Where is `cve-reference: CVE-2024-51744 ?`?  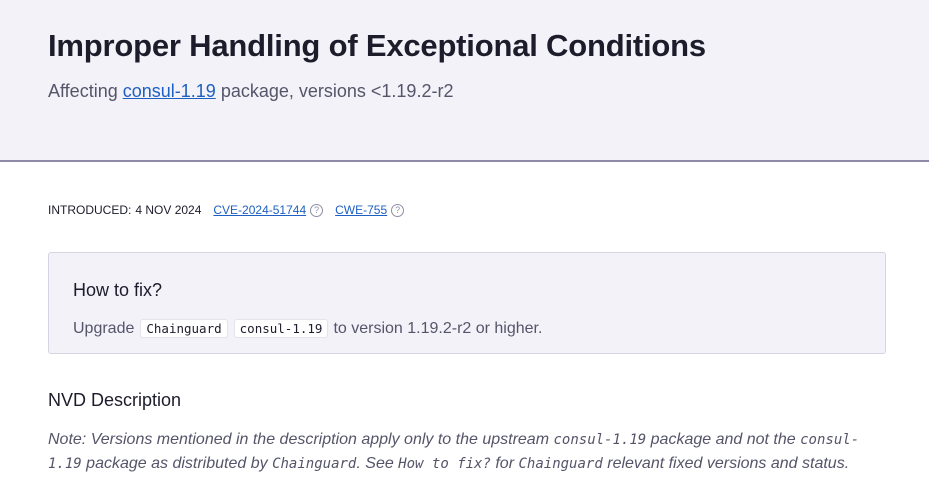
cve-reference: CVE-2024-51744 ? is located at coordinates (268, 210).